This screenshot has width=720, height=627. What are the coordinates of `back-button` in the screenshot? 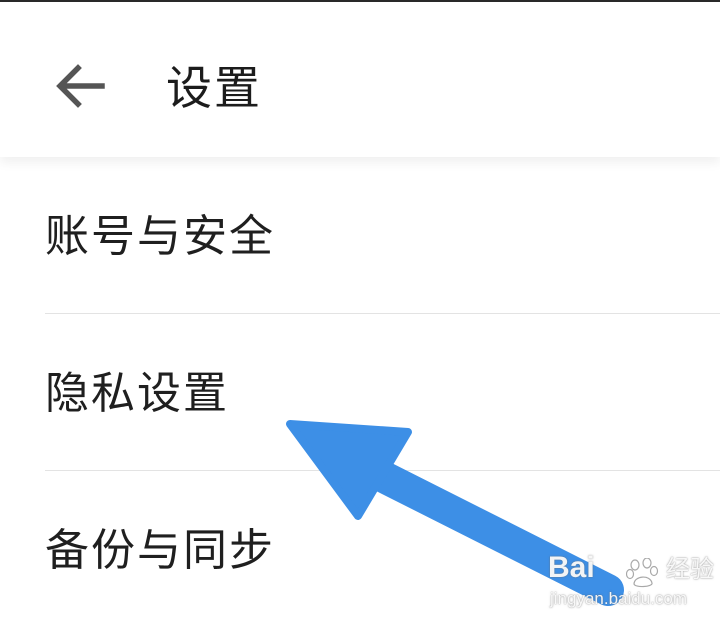 It's located at (82, 86).